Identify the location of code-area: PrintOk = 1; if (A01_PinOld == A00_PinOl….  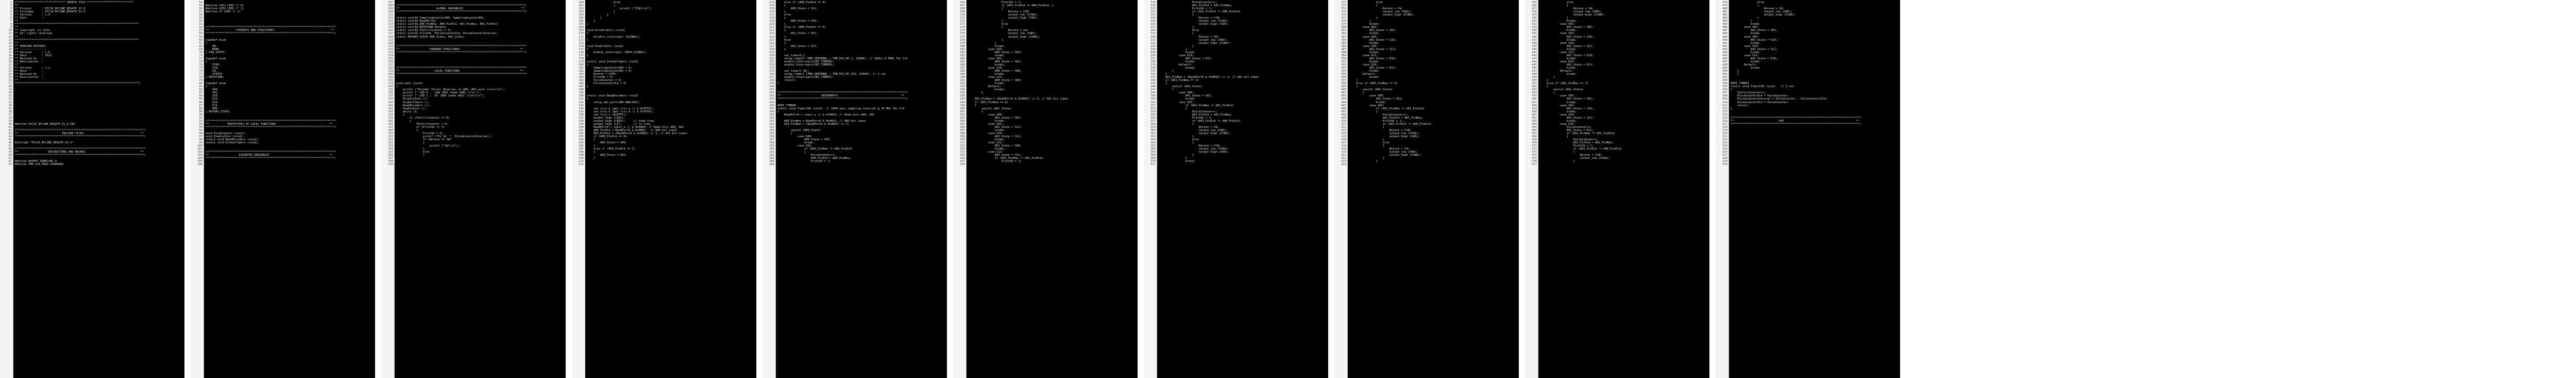
(1052, 189).